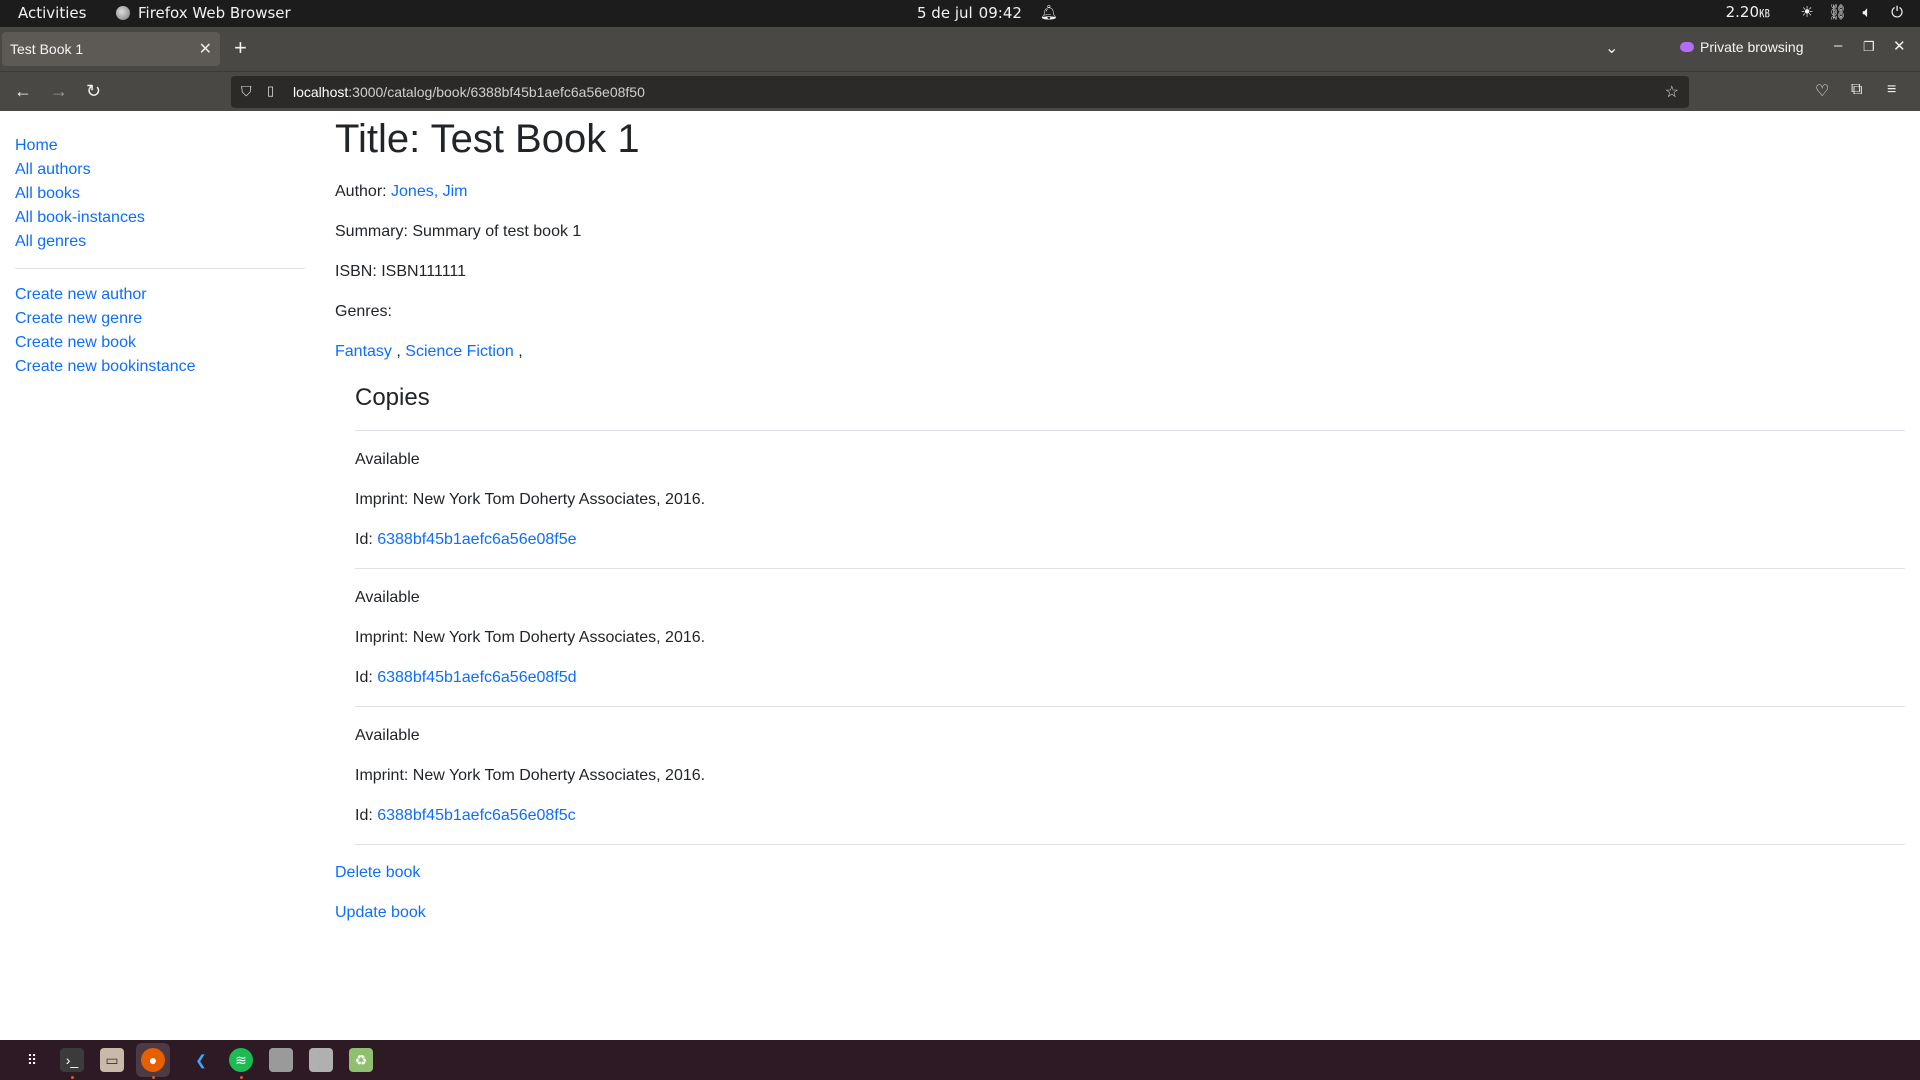 This screenshot has width=1920, height=1080. What do you see at coordinates (459, 351) in the screenshot?
I see `genre-link-science-fiction: Science Fiction` at bounding box center [459, 351].